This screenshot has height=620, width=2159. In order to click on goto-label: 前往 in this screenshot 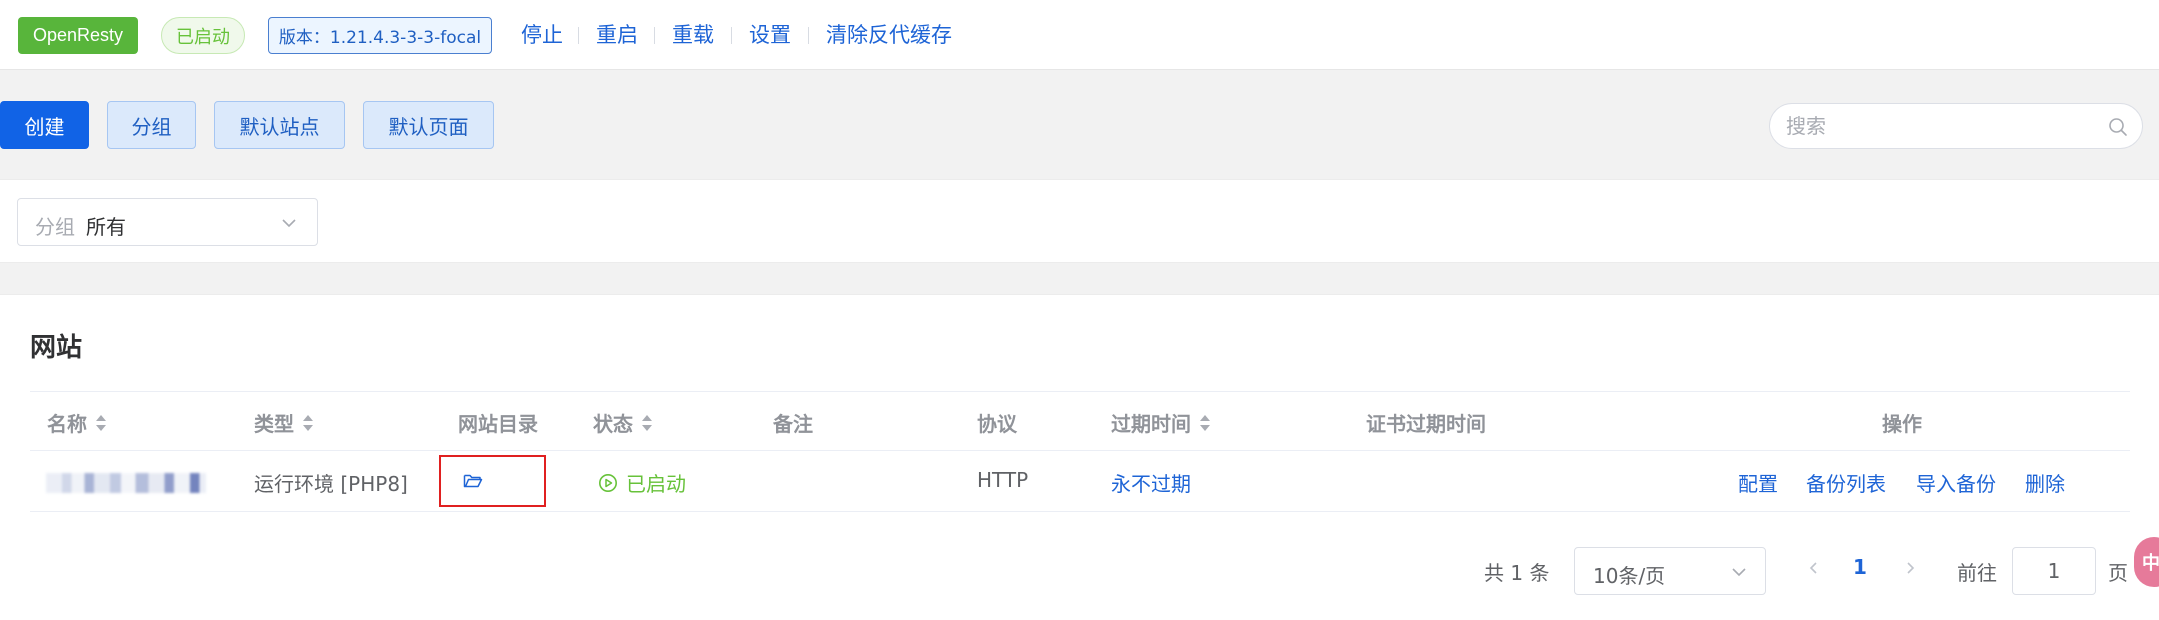, I will do `click(1977, 573)`.